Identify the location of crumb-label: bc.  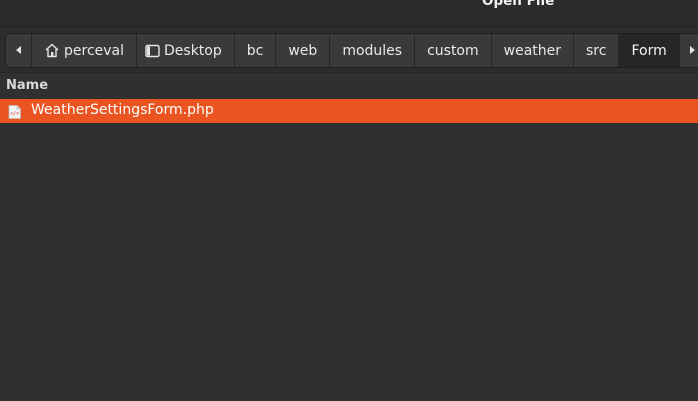
(255, 50).